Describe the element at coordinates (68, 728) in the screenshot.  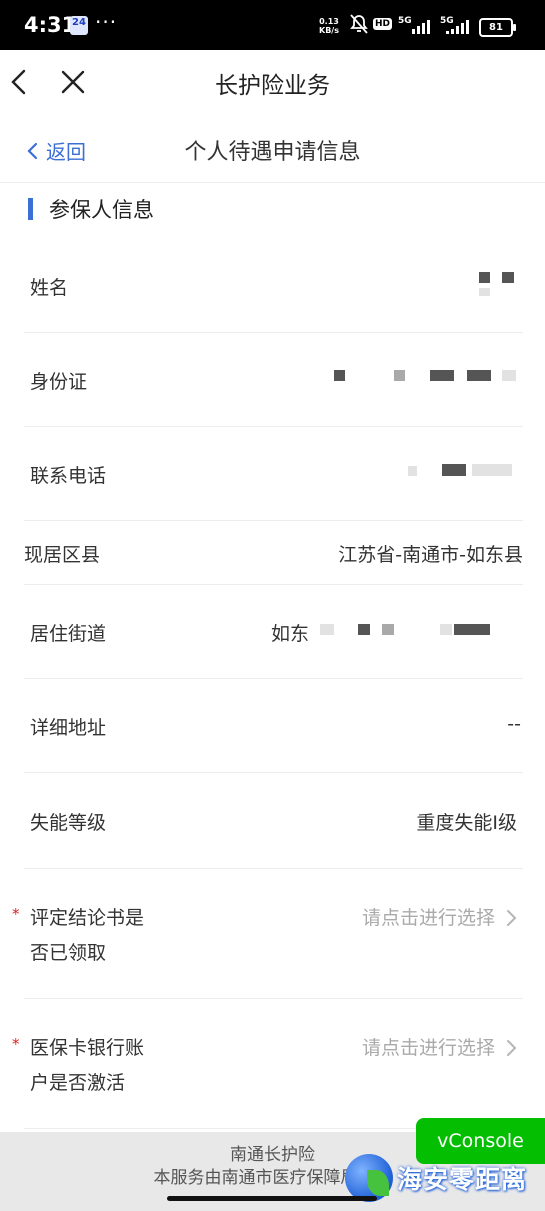
I see `address-label: 详细地址` at that location.